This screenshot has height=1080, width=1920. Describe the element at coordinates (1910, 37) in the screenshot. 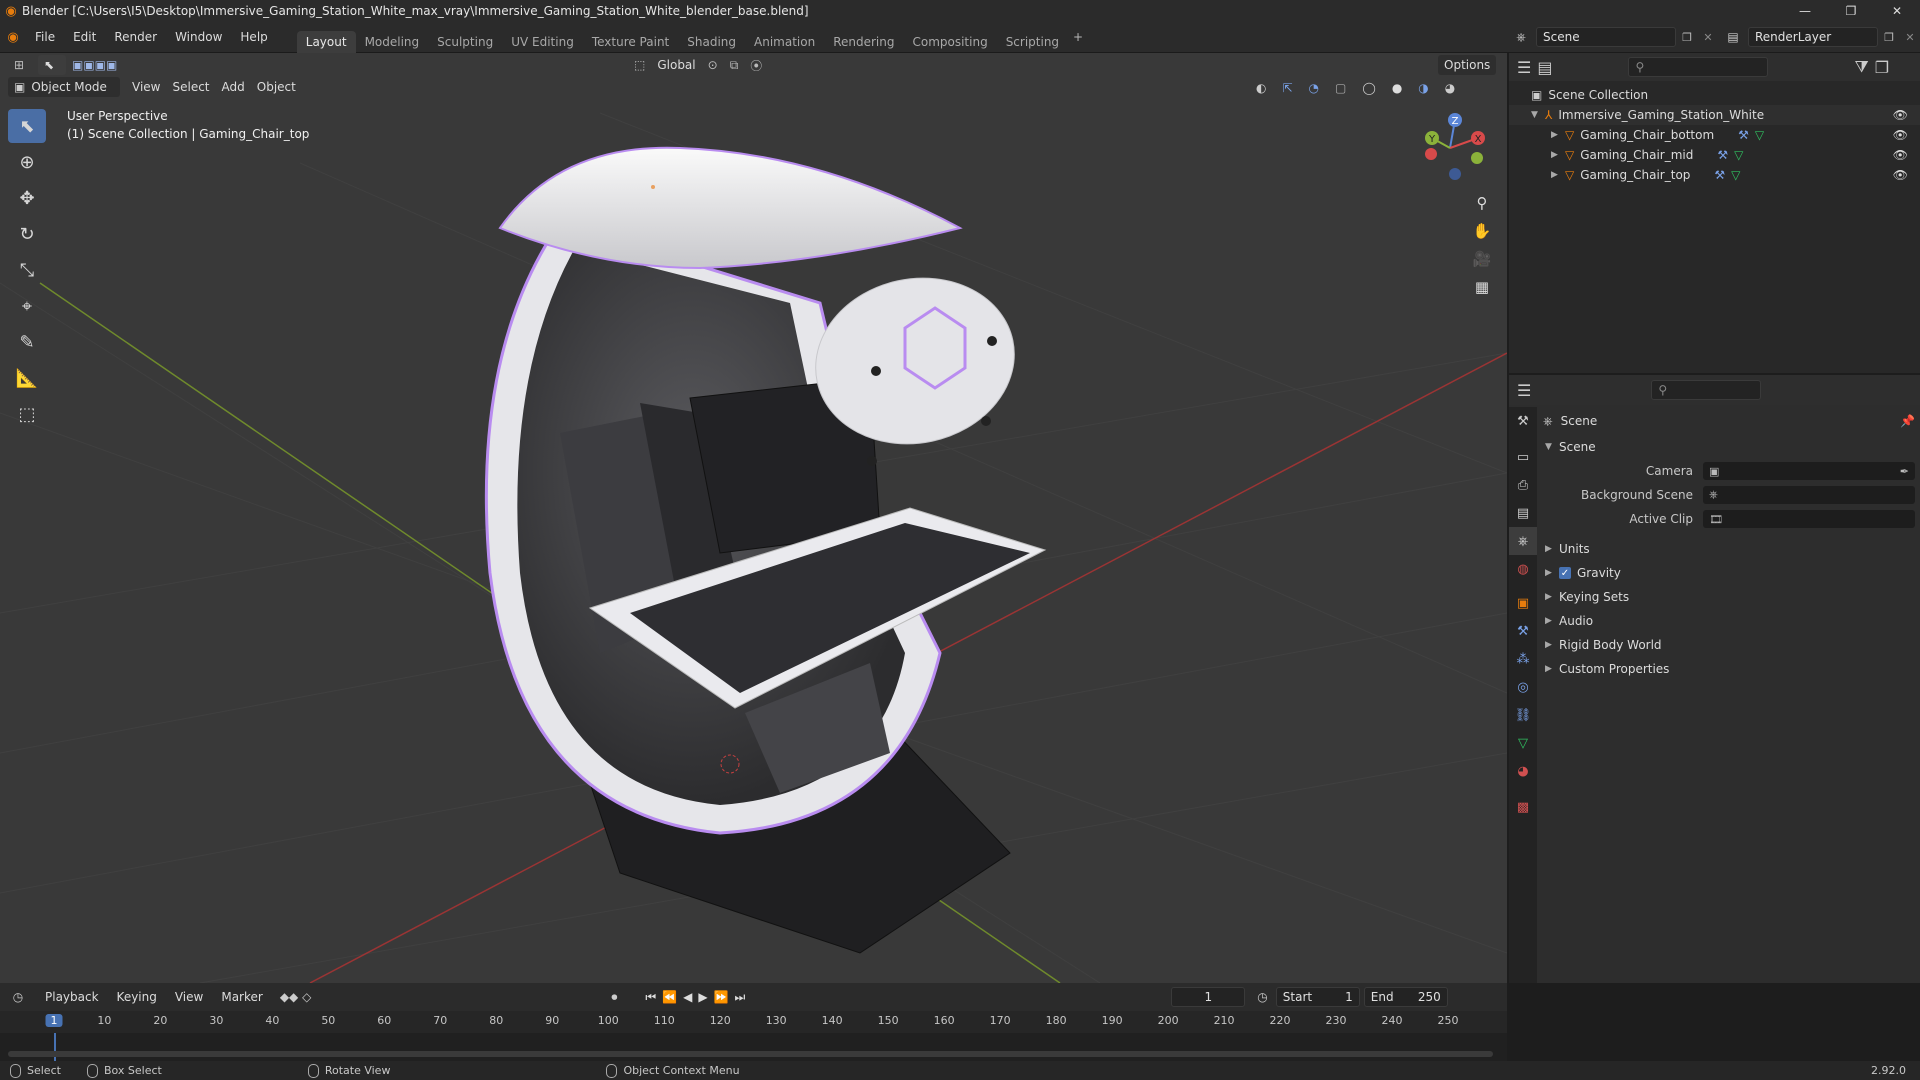

I see `delete-renderlayer-icon: ✕` at that location.